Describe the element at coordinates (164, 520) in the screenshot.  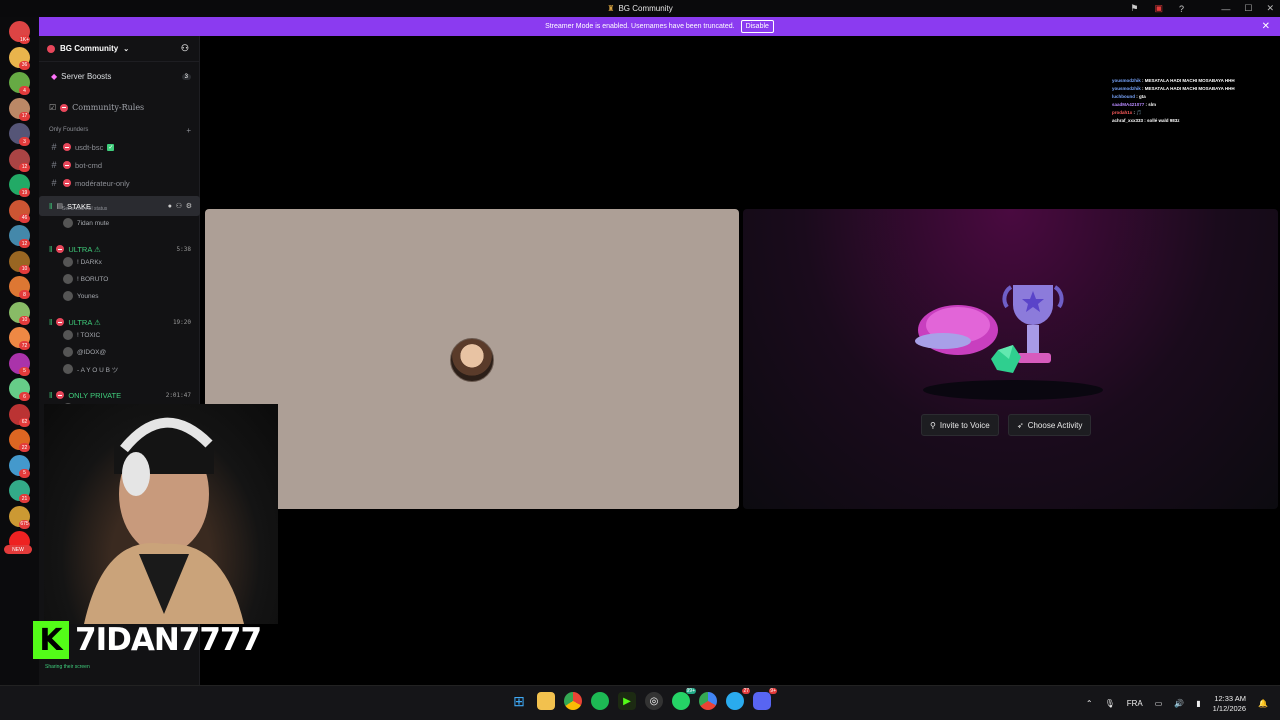
I see `streamer-silhouette` at that location.